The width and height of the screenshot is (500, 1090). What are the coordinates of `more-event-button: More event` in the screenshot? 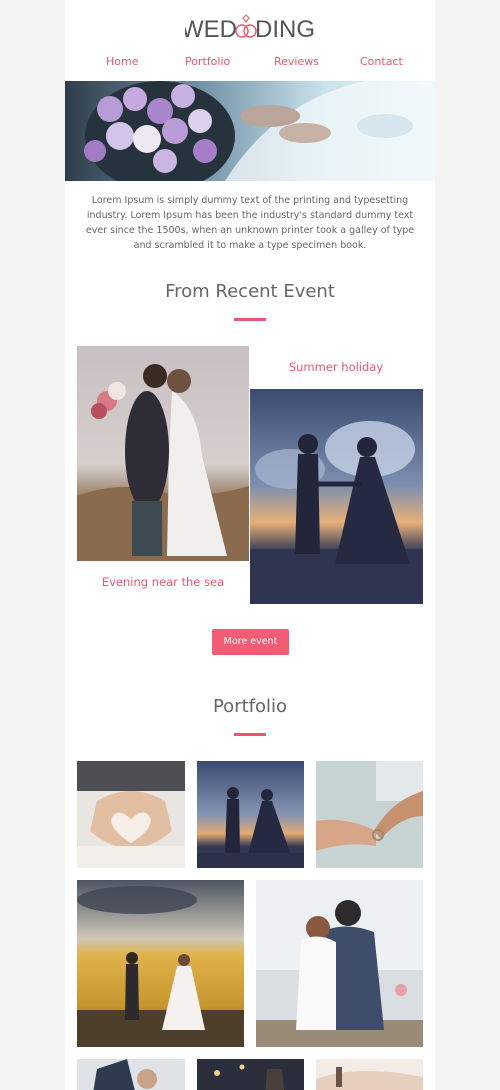 It's located at (250, 642).